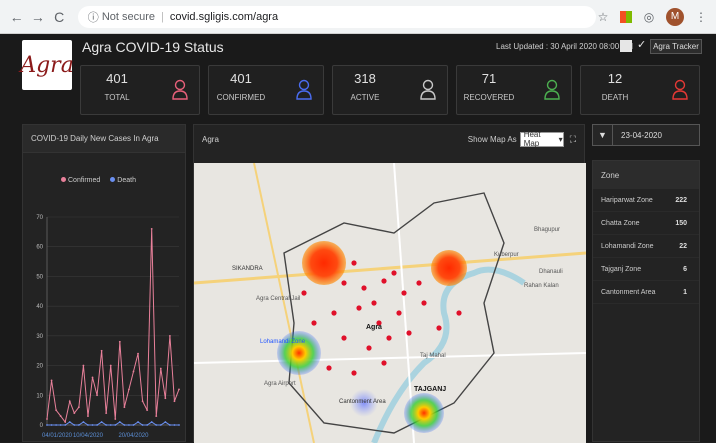 The width and height of the screenshot is (716, 443). What do you see at coordinates (603, 135) in the screenshot?
I see `filter-icon: ▼` at bounding box center [603, 135].